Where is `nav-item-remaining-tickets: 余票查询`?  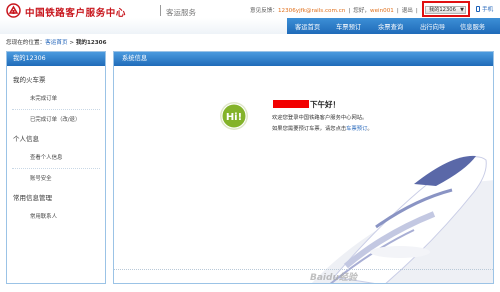 nav-item-remaining-tickets: 余票查询 is located at coordinates (390, 26).